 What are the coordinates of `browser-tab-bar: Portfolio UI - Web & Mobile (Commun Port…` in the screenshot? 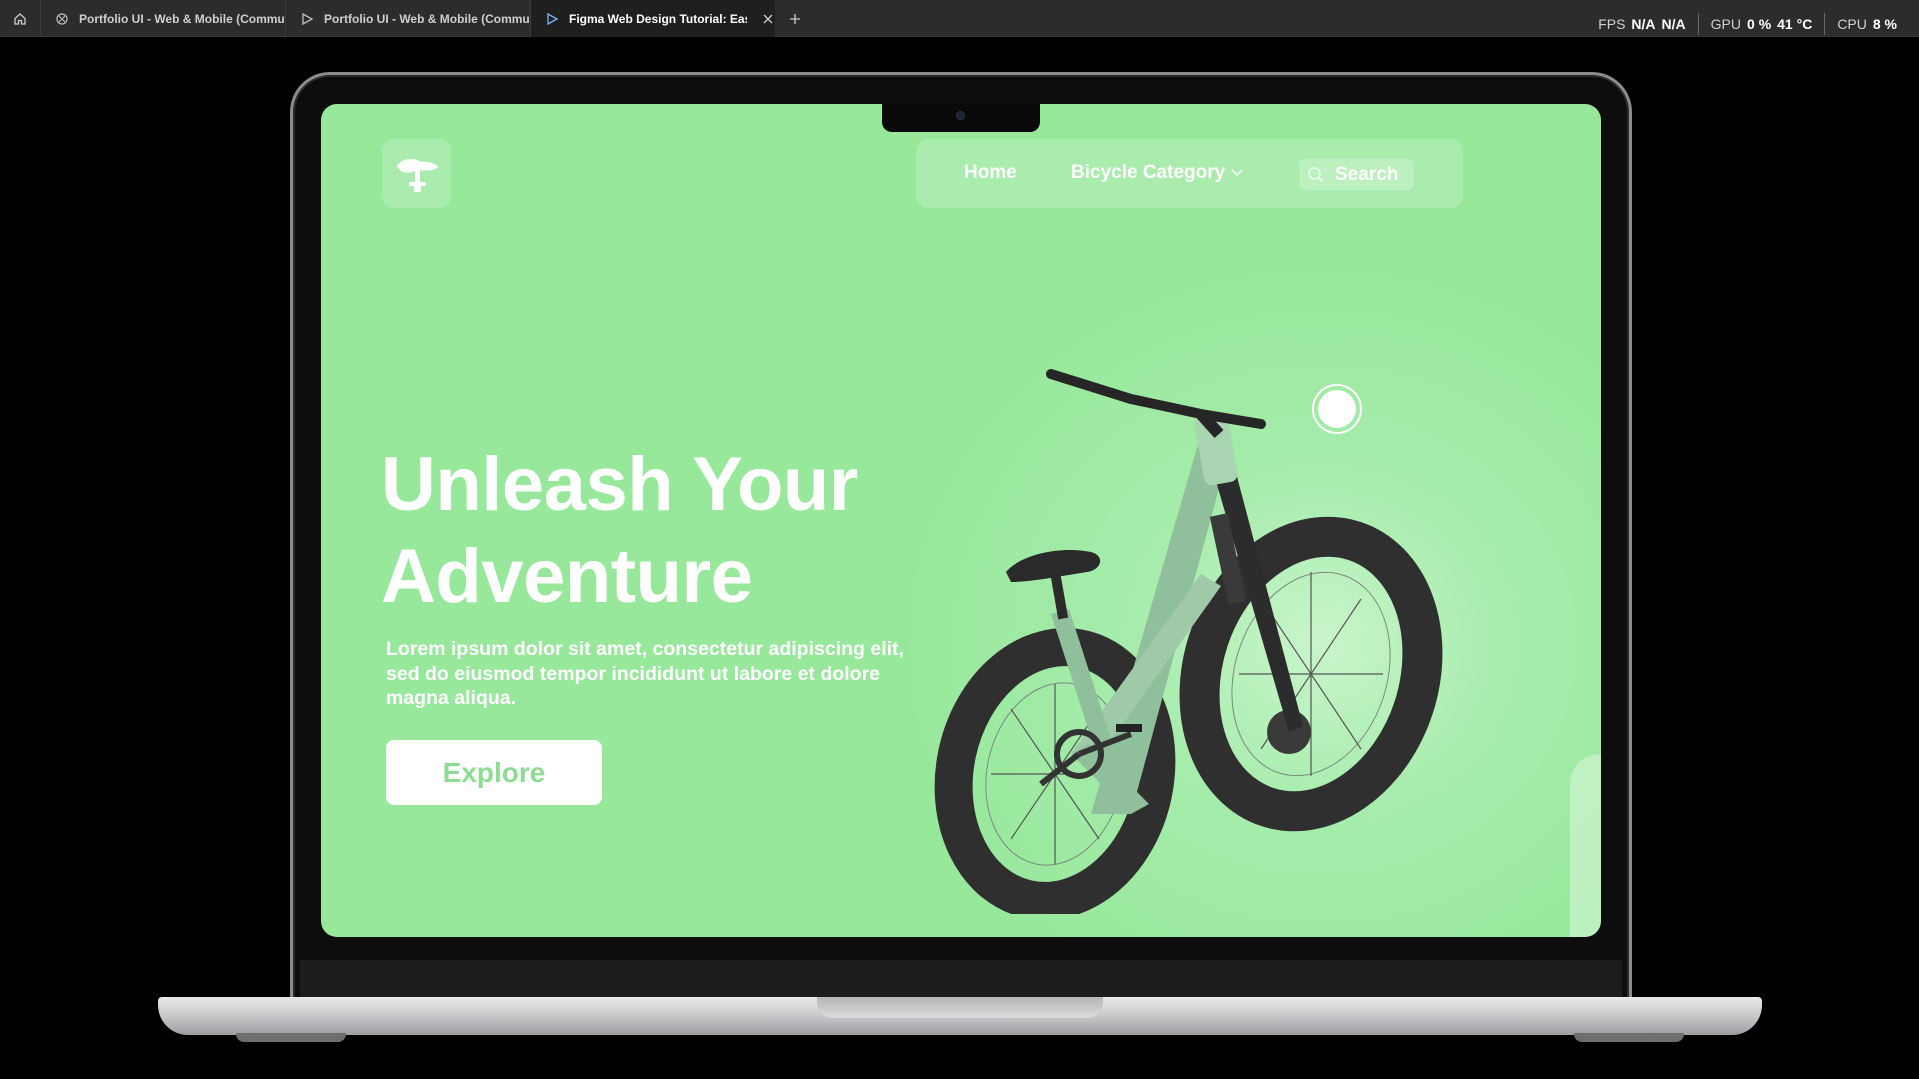 It's located at (959, 18).